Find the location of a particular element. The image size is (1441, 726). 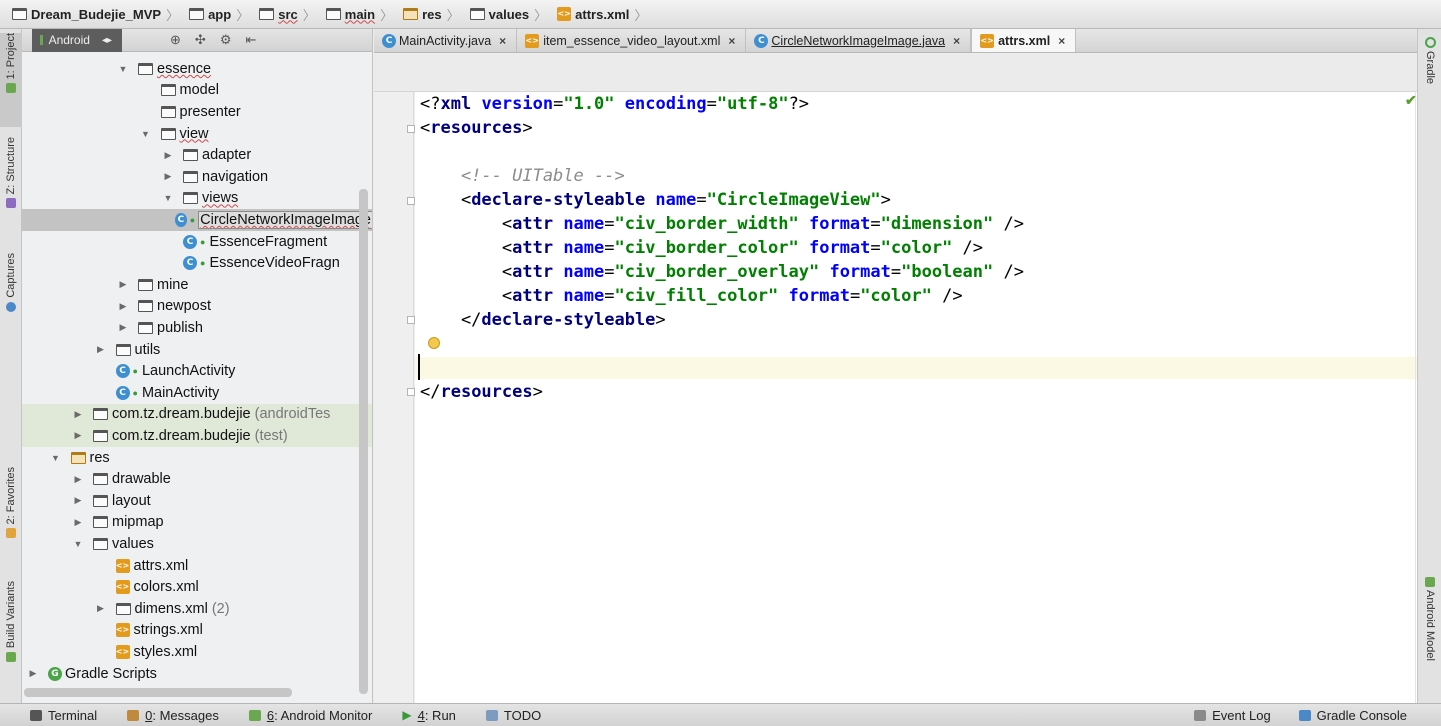

tree-item: C ● LaunchActivity is located at coordinates (197, 371).